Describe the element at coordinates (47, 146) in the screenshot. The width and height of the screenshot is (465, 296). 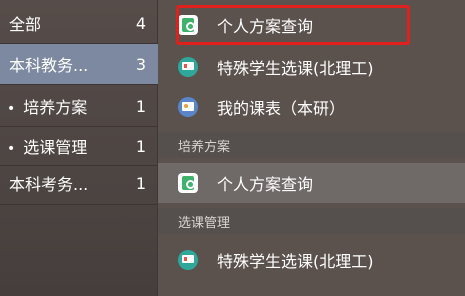
I see `sidebar-item-label: 选课管理` at that location.